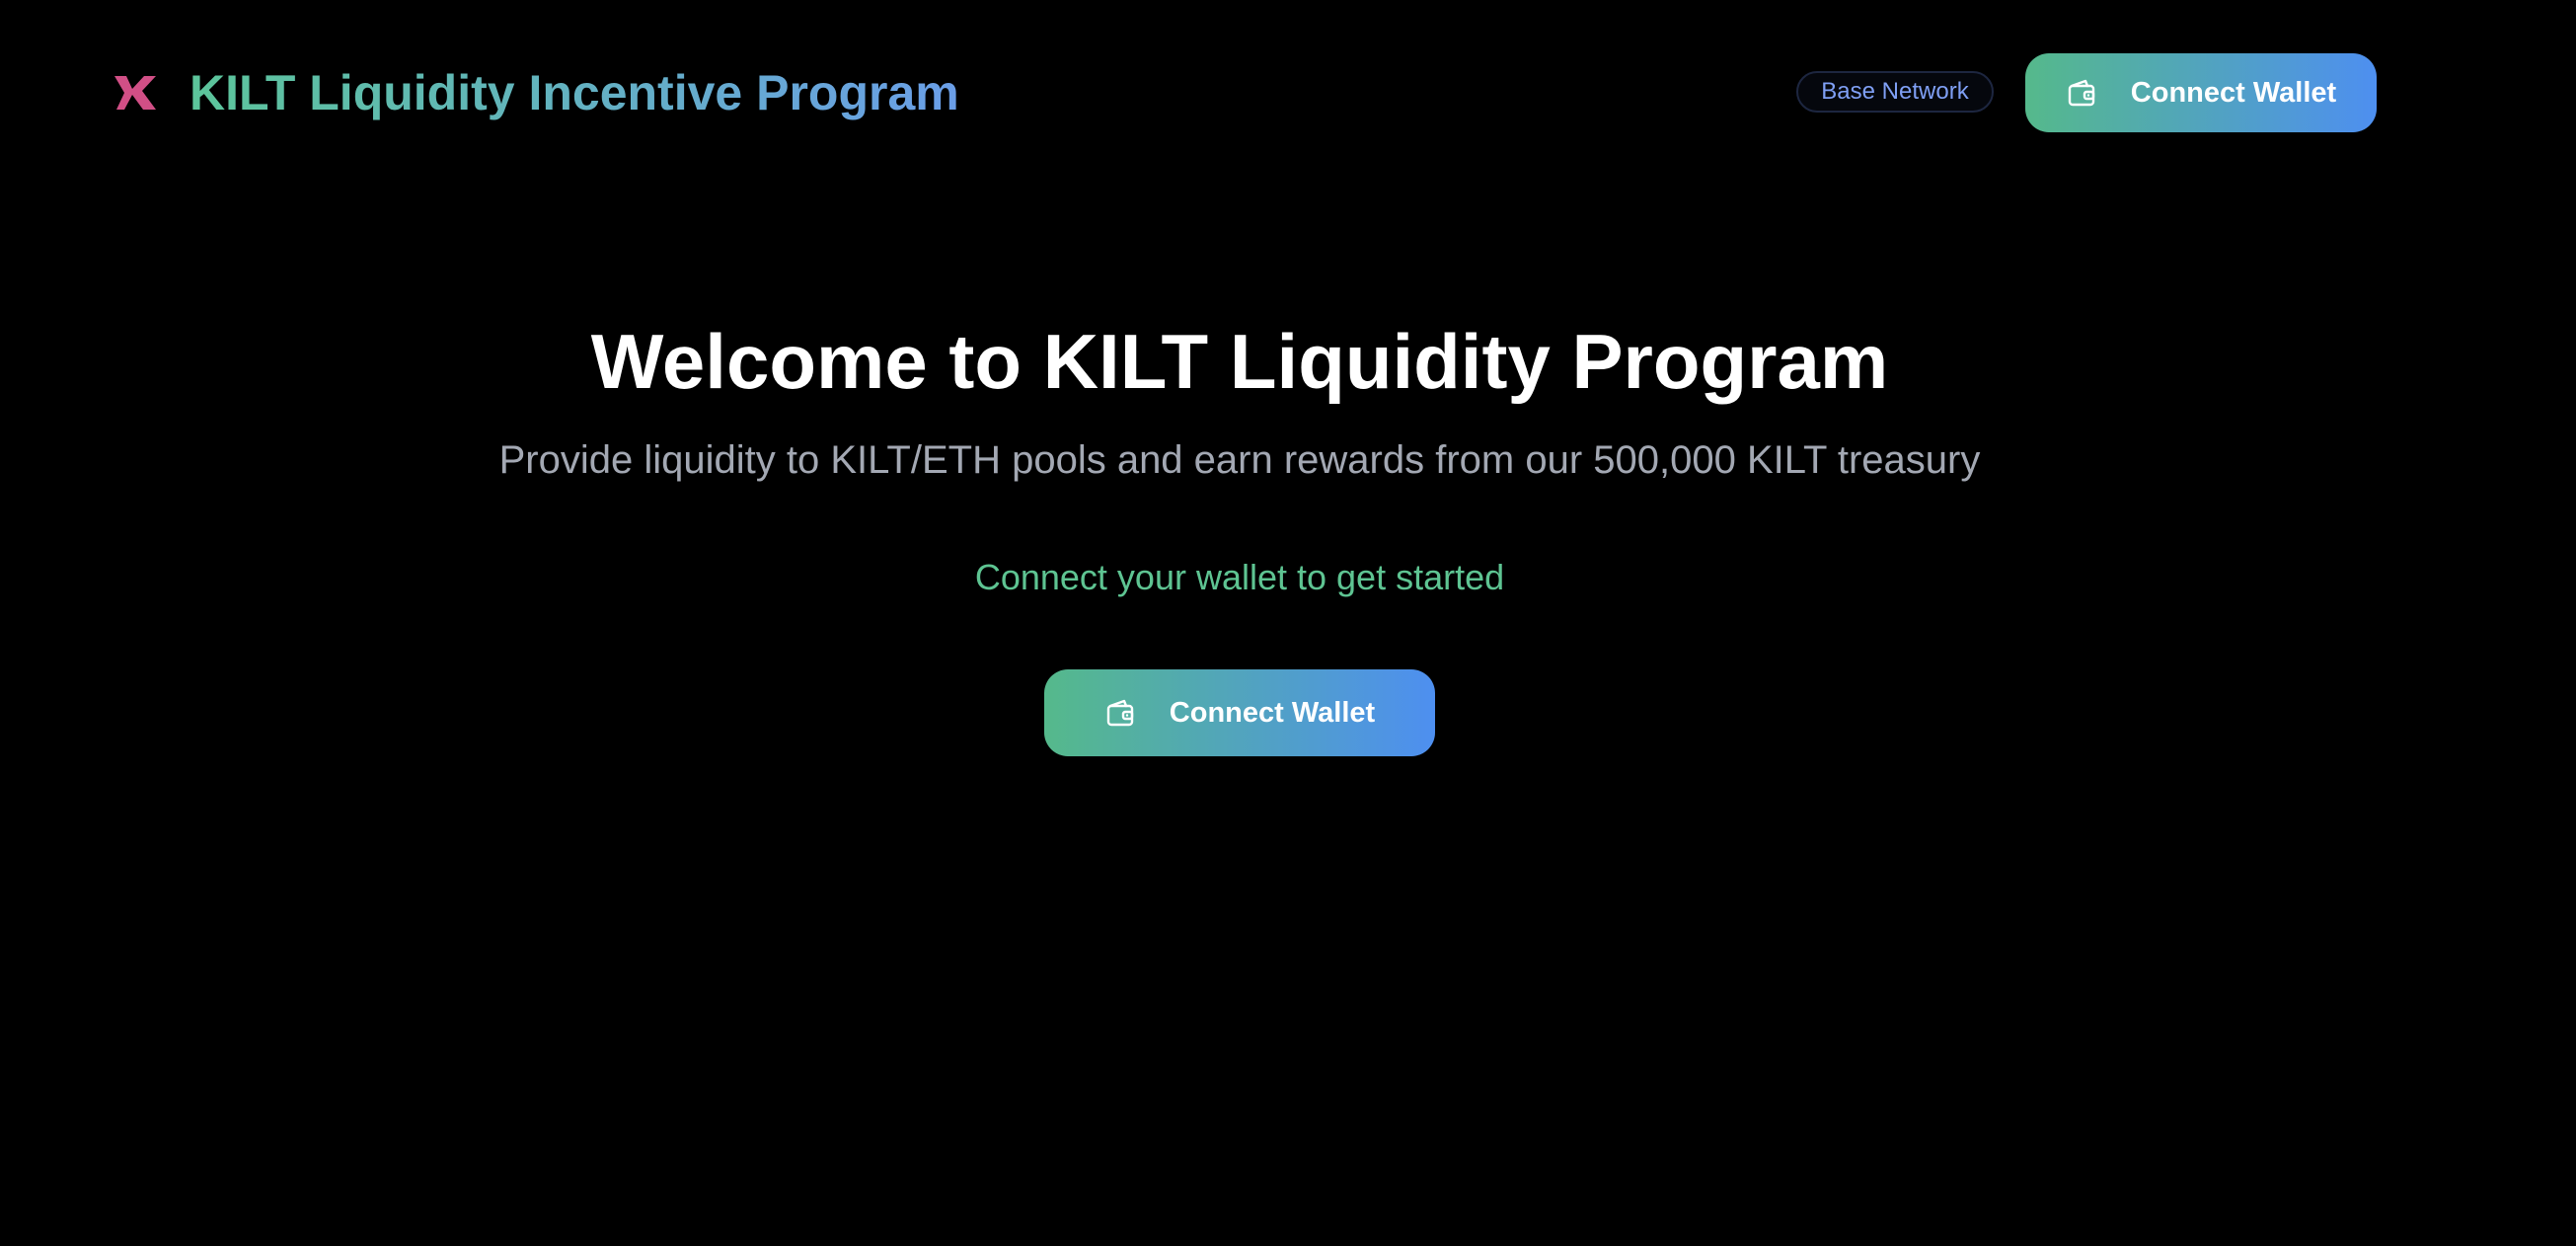  I want to click on connect-wallet-label: Connect Wallet, so click(2233, 92).